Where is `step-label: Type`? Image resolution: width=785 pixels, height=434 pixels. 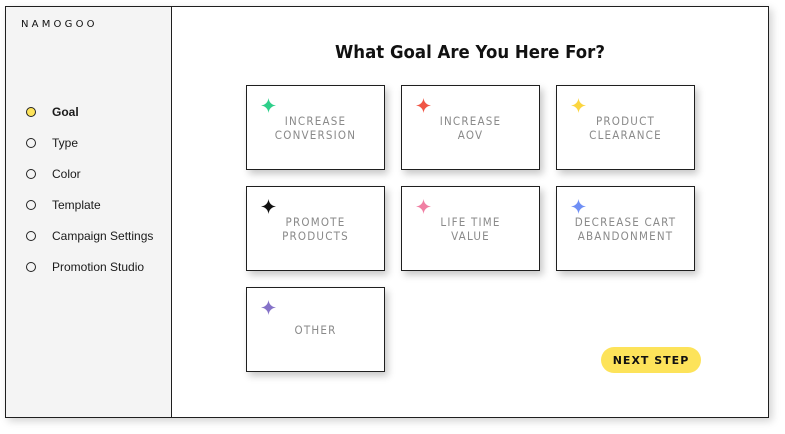
step-label: Type is located at coordinates (65, 142).